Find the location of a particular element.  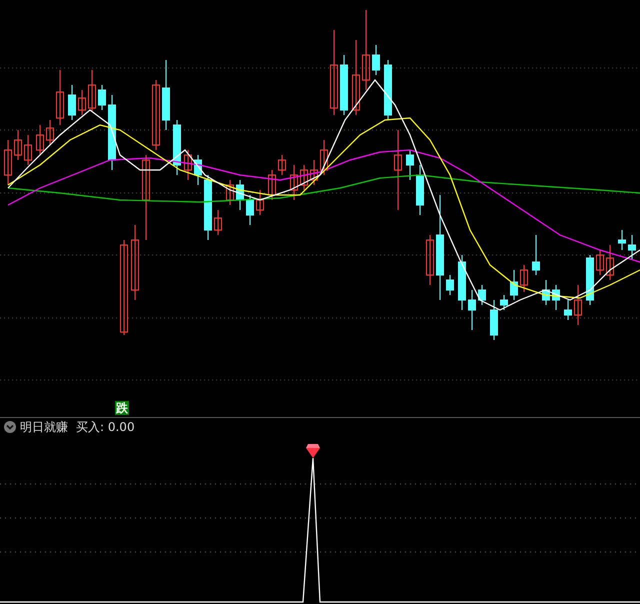

signal-badge: 跌 is located at coordinates (122, 408).